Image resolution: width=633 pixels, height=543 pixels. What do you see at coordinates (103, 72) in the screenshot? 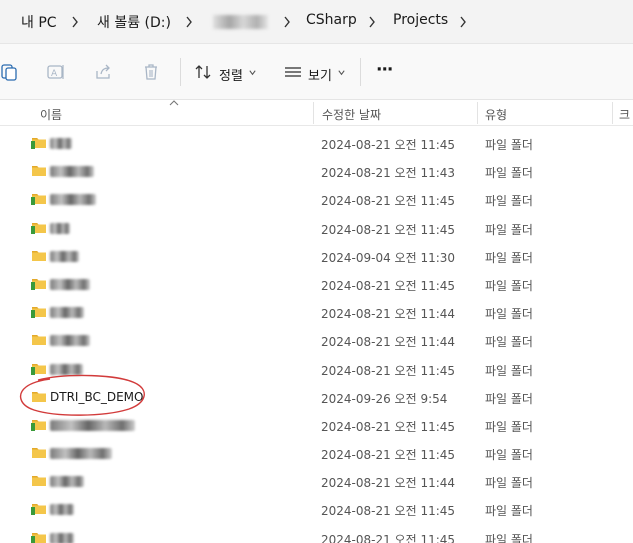
I see `share-icon` at bounding box center [103, 72].